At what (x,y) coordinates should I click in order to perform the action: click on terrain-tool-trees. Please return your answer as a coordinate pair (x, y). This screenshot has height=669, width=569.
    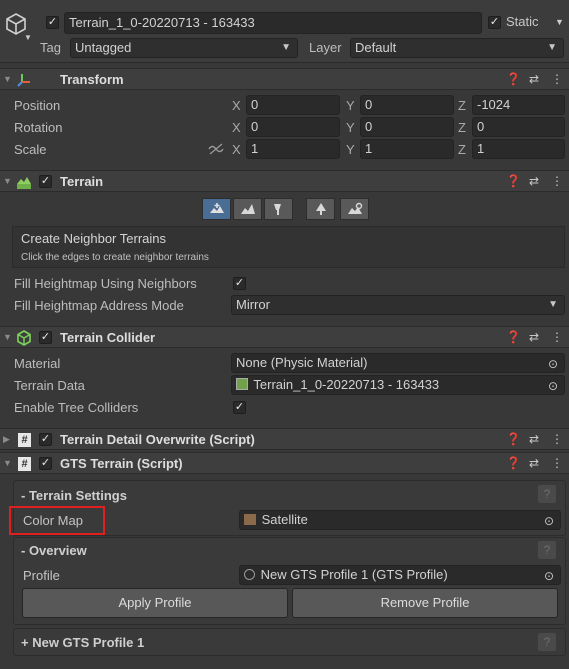
    Looking at the image, I should click on (320, 209).